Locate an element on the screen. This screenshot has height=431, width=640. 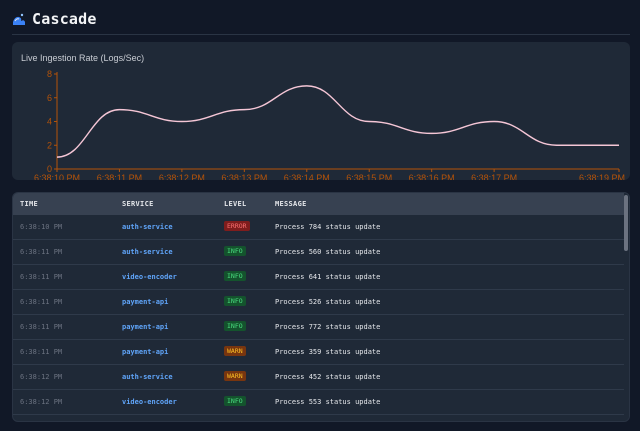
column-header-level: LEVEL is located at coordinates (235, 204).